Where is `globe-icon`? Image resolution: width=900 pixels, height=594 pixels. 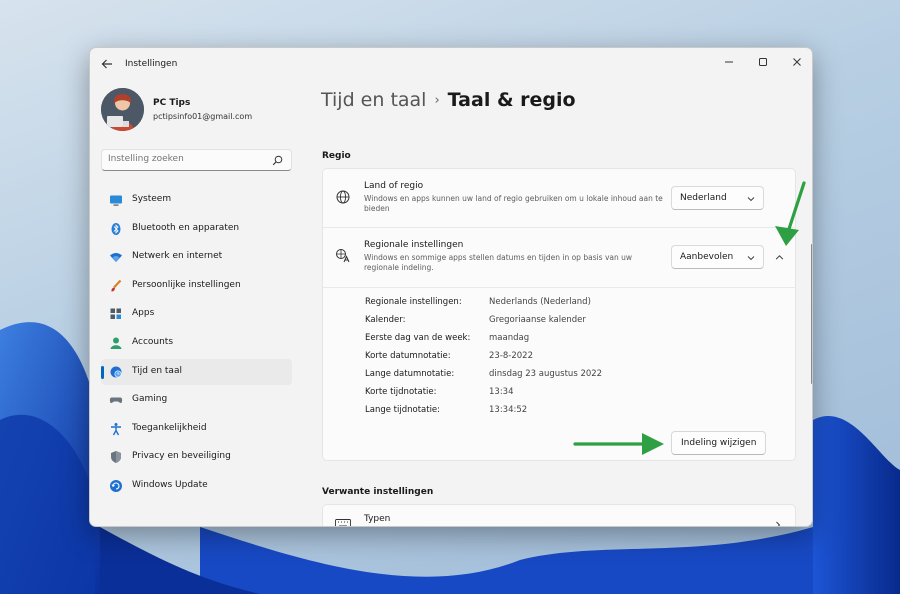 globe-icon is located at coordinates (343, 197).